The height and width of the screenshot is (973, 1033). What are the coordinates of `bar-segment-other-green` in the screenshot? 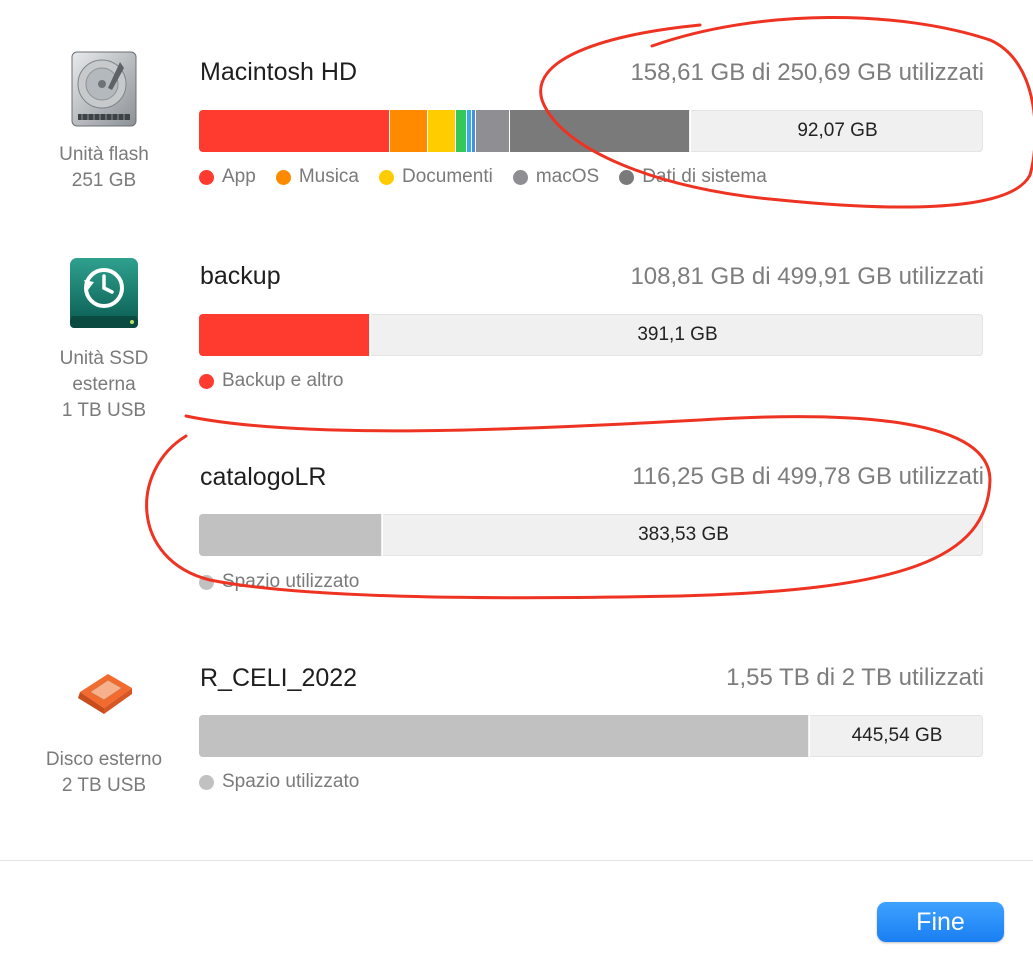 It's located at (461, 131).